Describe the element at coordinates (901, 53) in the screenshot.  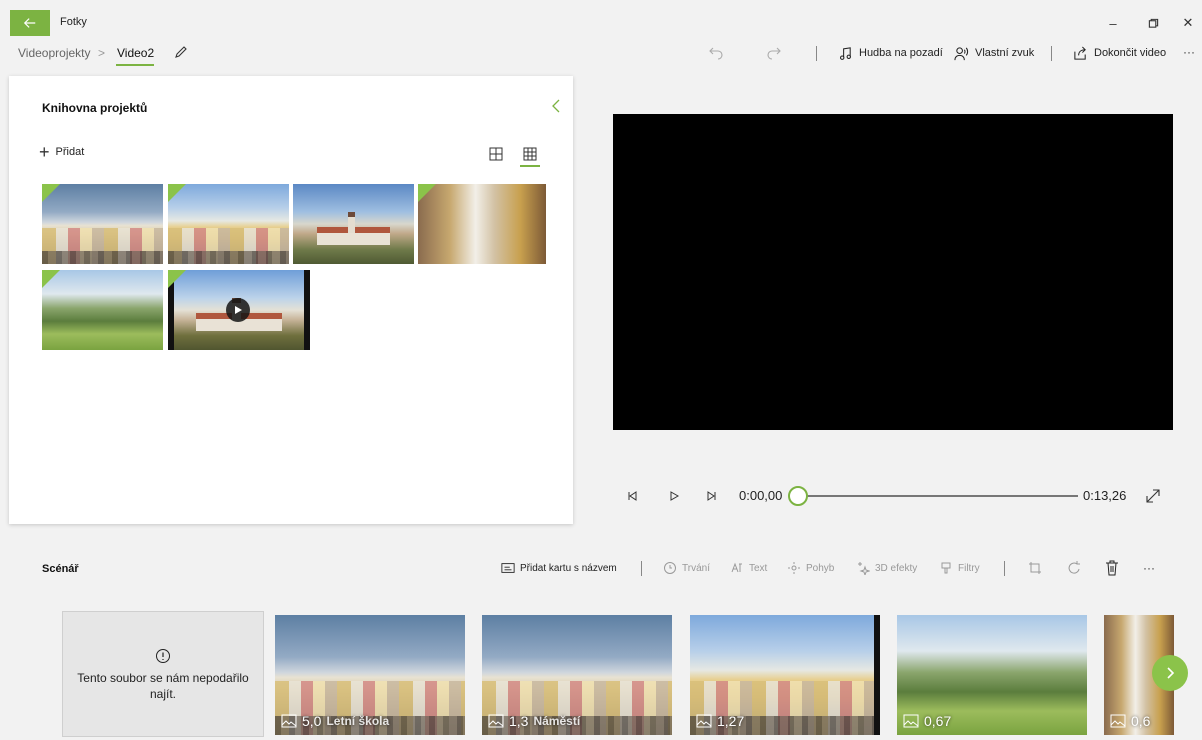
I see `background-music-label: Hudba na pozadí` at that location.